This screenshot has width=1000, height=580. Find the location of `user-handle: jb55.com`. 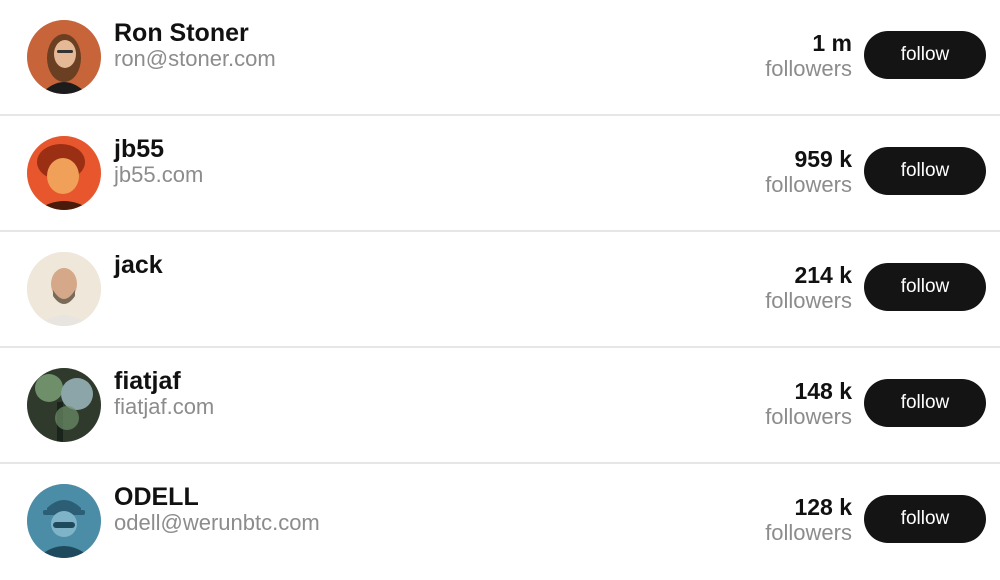

user-handle: jb55.com is located at coordinates (159, 174).